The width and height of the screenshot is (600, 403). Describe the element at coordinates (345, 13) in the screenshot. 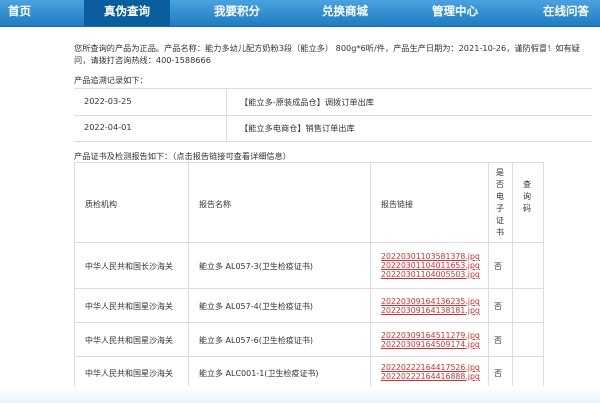

I see `nav-redeem-mall: 兑换商城` at that location.